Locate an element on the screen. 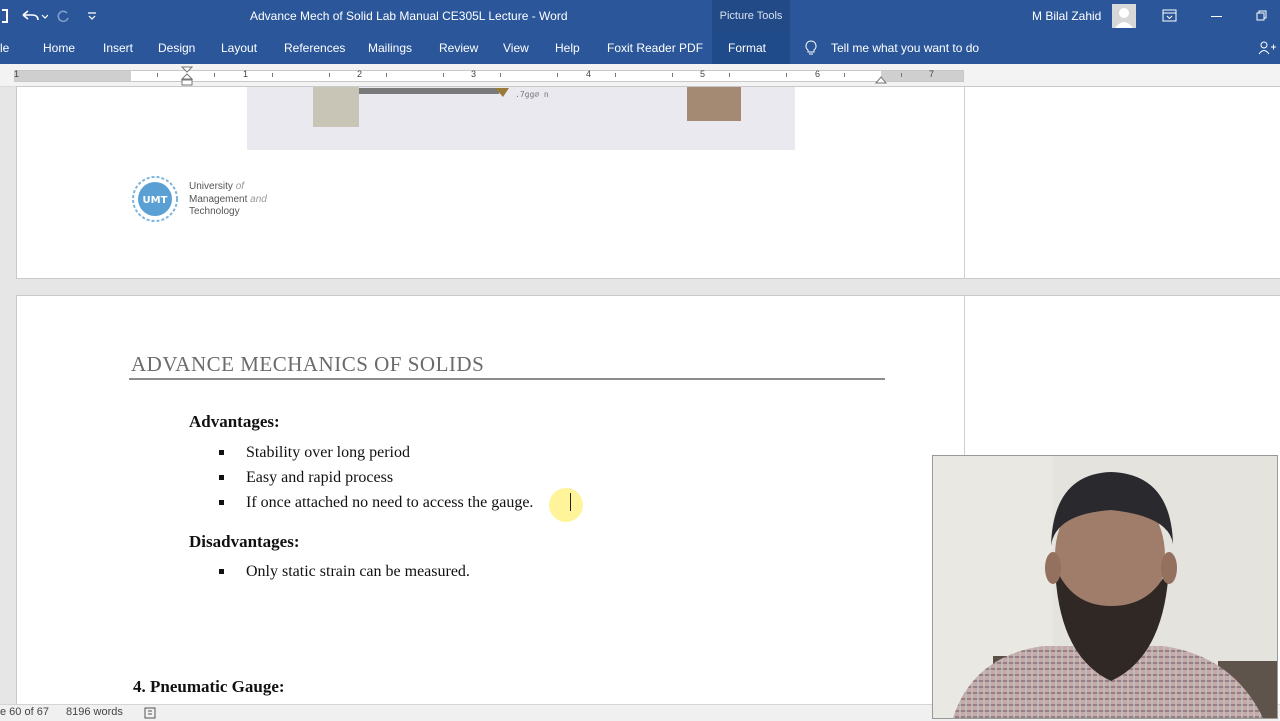  tab-format: Format is located at coordinates (751, 48).